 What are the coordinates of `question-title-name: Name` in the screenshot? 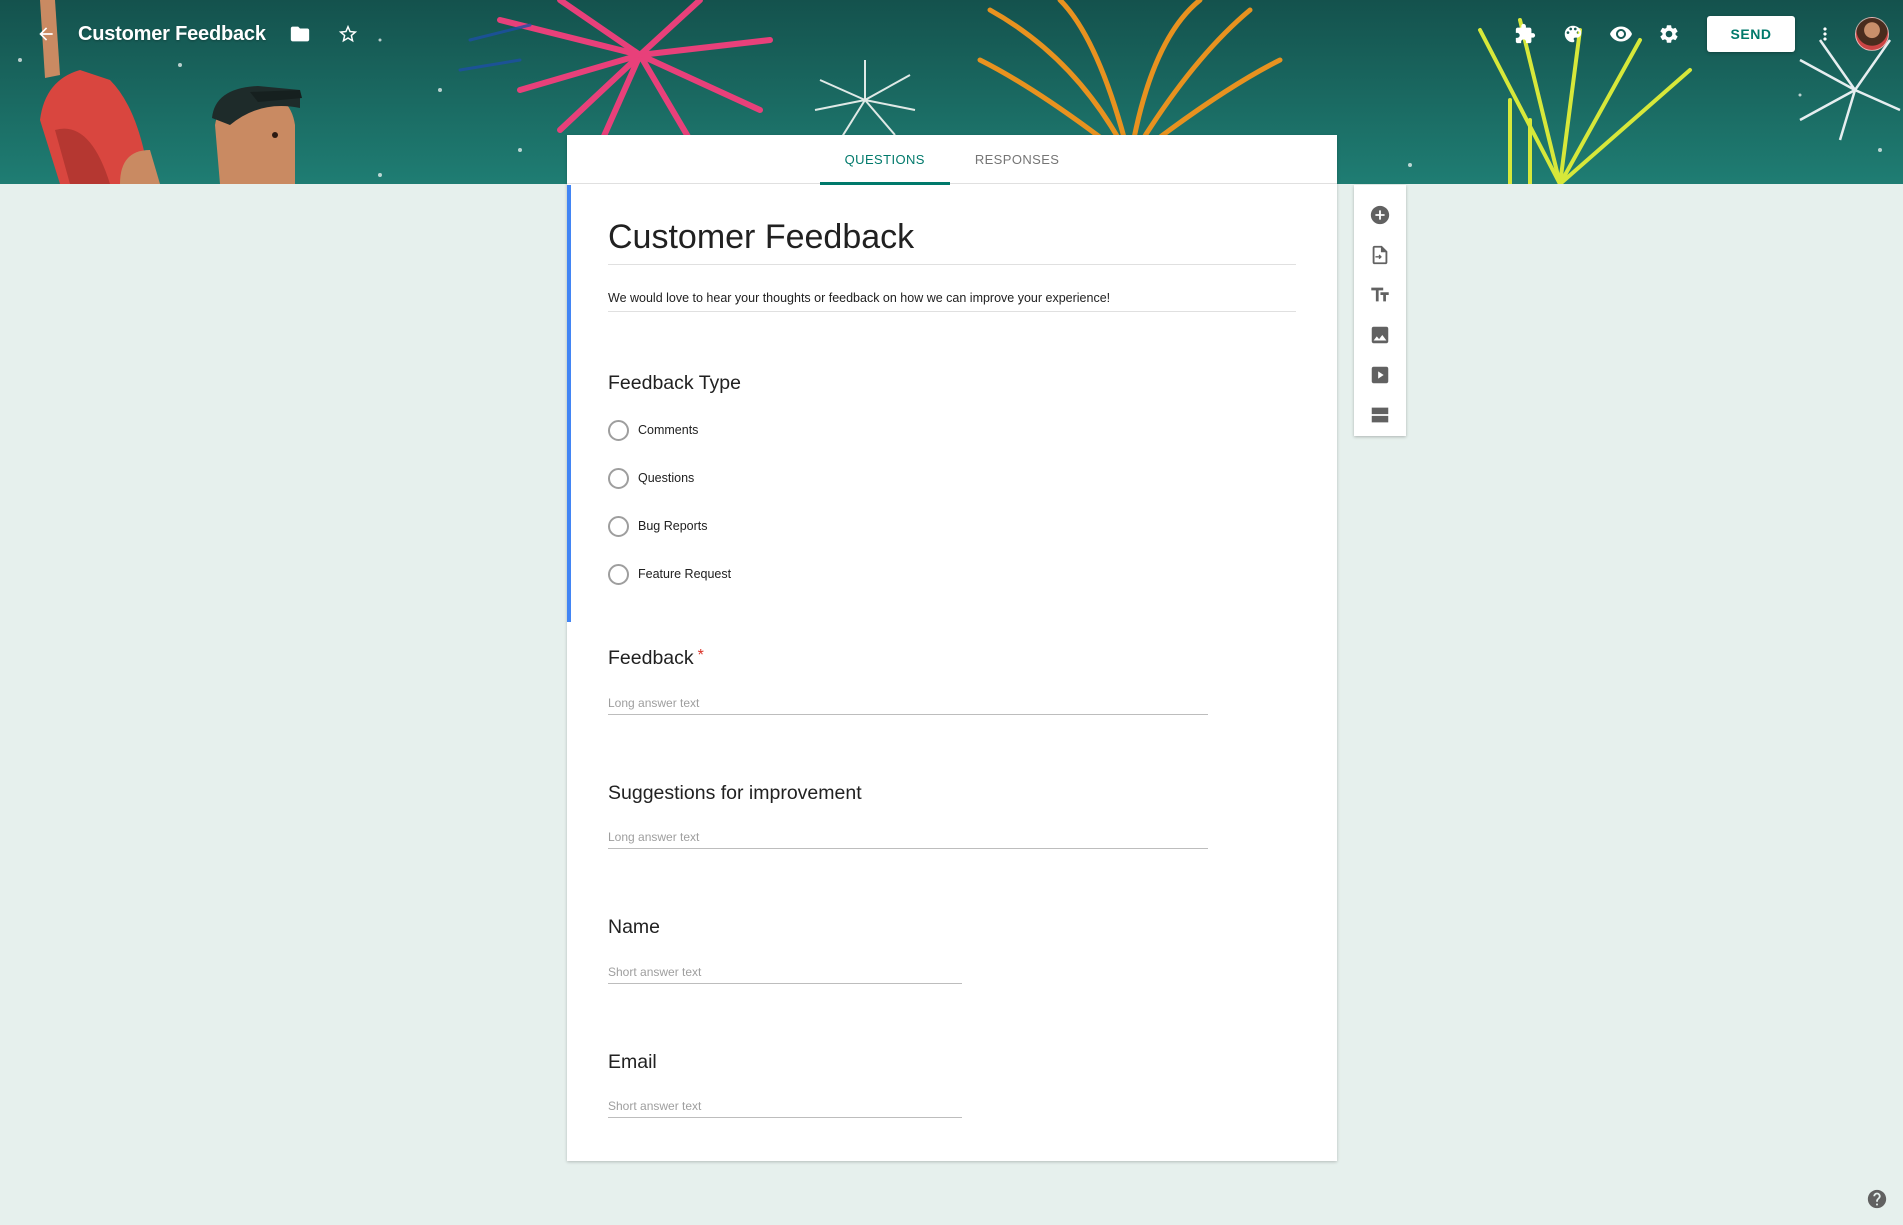 It's located at (634, 927).